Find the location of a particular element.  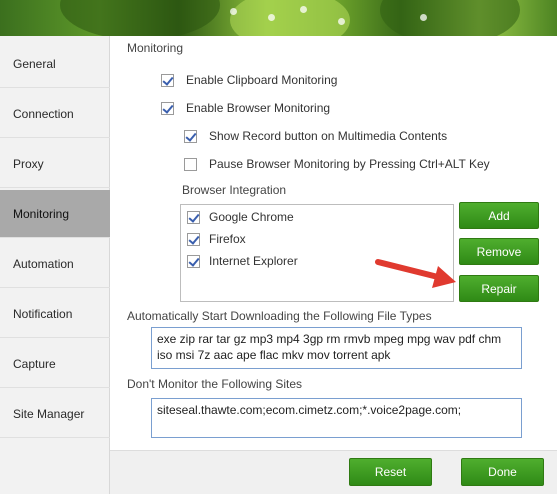

sidebar-item-monitoring: Monitoring is located at coordinates (55, 214).